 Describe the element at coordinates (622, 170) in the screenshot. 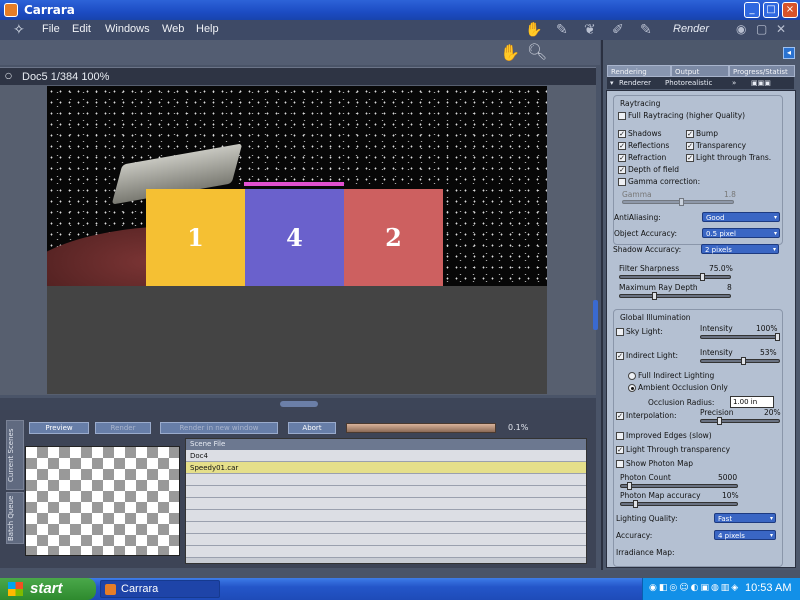

I see `depth-of-field-checkbox: ✓` at that location.